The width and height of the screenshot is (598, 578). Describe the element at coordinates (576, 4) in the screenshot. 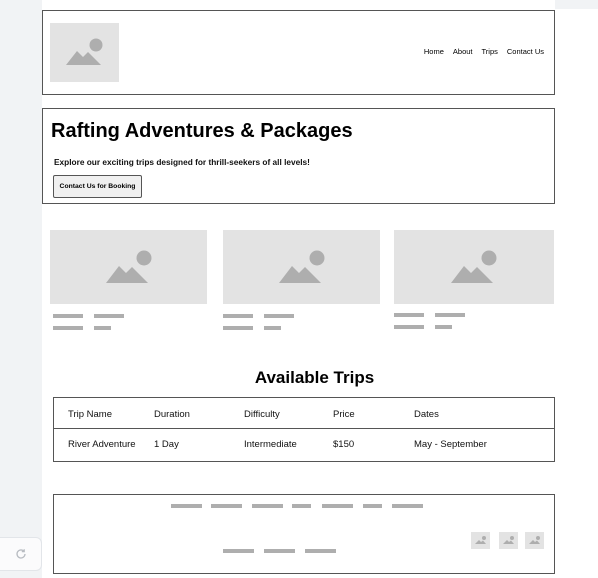

I see `top-edge-strip` at that location.